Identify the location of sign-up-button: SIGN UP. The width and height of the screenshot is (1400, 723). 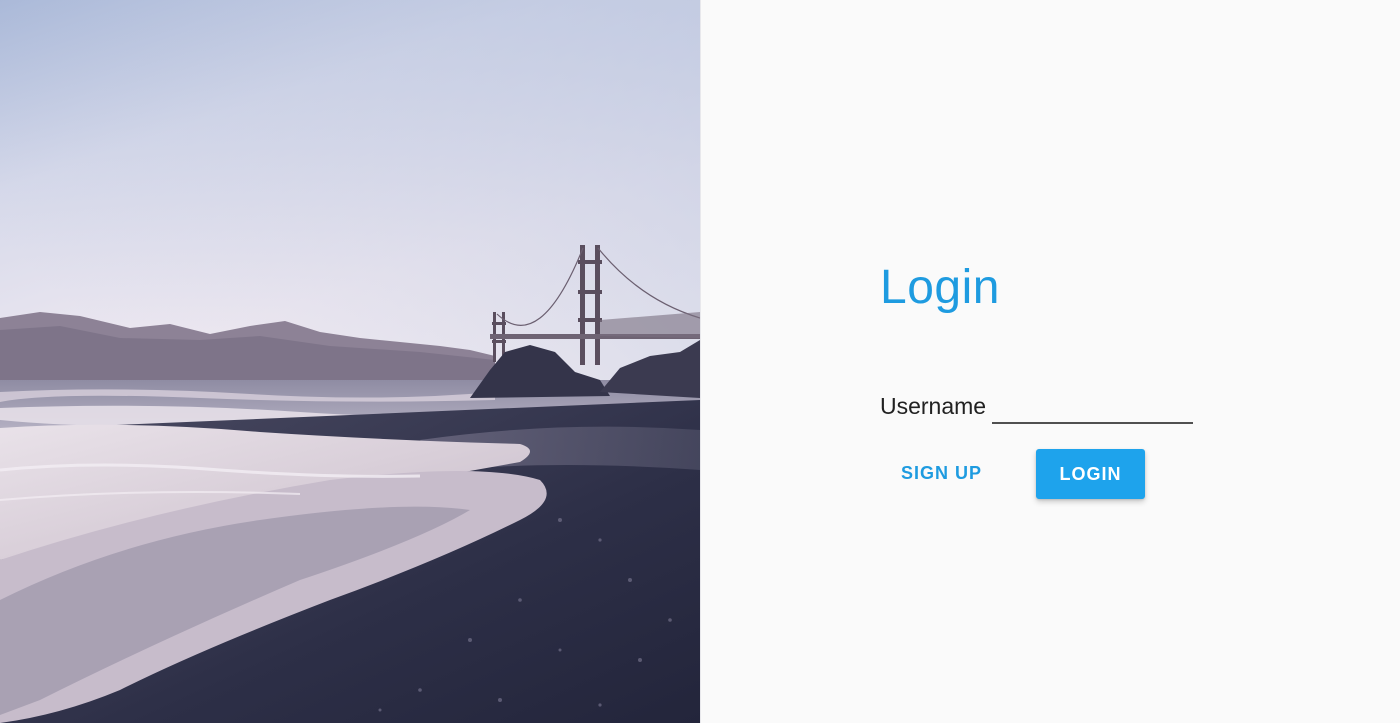
(941, 473).